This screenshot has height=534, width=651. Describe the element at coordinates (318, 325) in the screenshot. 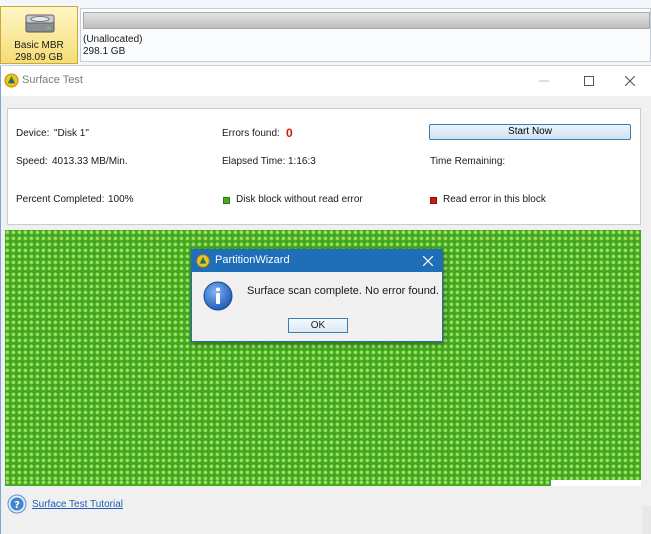

I see `ok-button: OK` at that location.